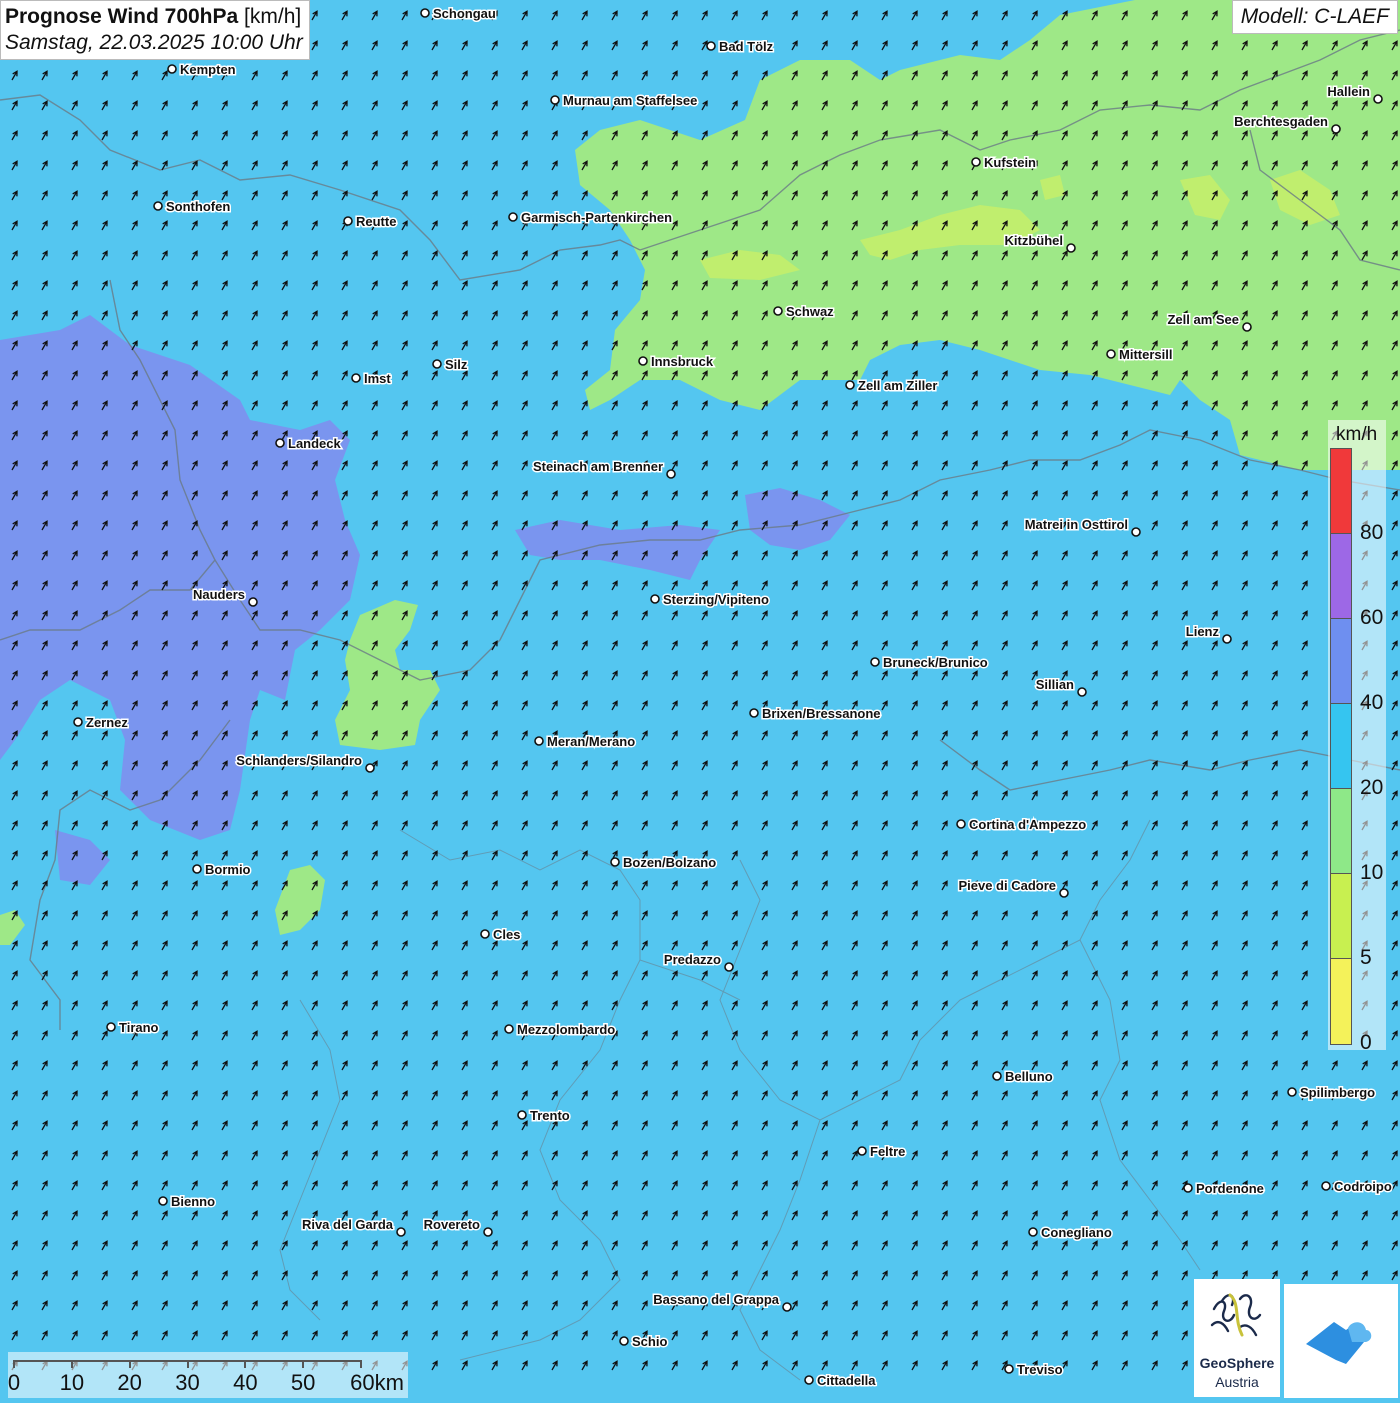 The width and height of the screenshot is (1400, 1403). What do you see at coordinates (1029, 1076) in the screenshot?
I see `place-label: Belluno` at bounding box center [1029, 1076].